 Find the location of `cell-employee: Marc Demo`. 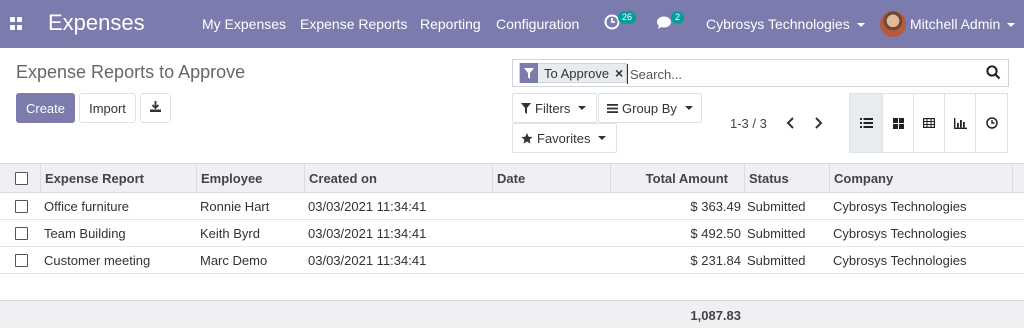

cell-employee: Marc Demo is located at coordinates (234, 260).